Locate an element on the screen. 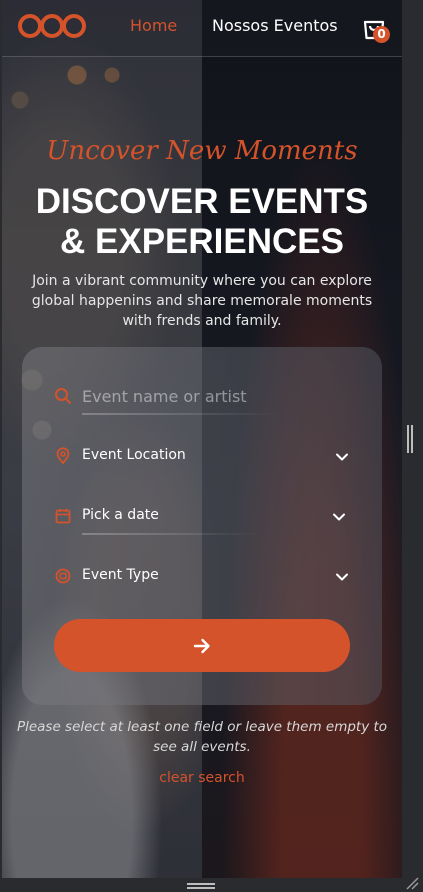 Image resolution: width=423 pixels, height=892 pixels. hero-title: DISCOVER EVENTS & EXPERIENCES is located at coordinates (202, 222).